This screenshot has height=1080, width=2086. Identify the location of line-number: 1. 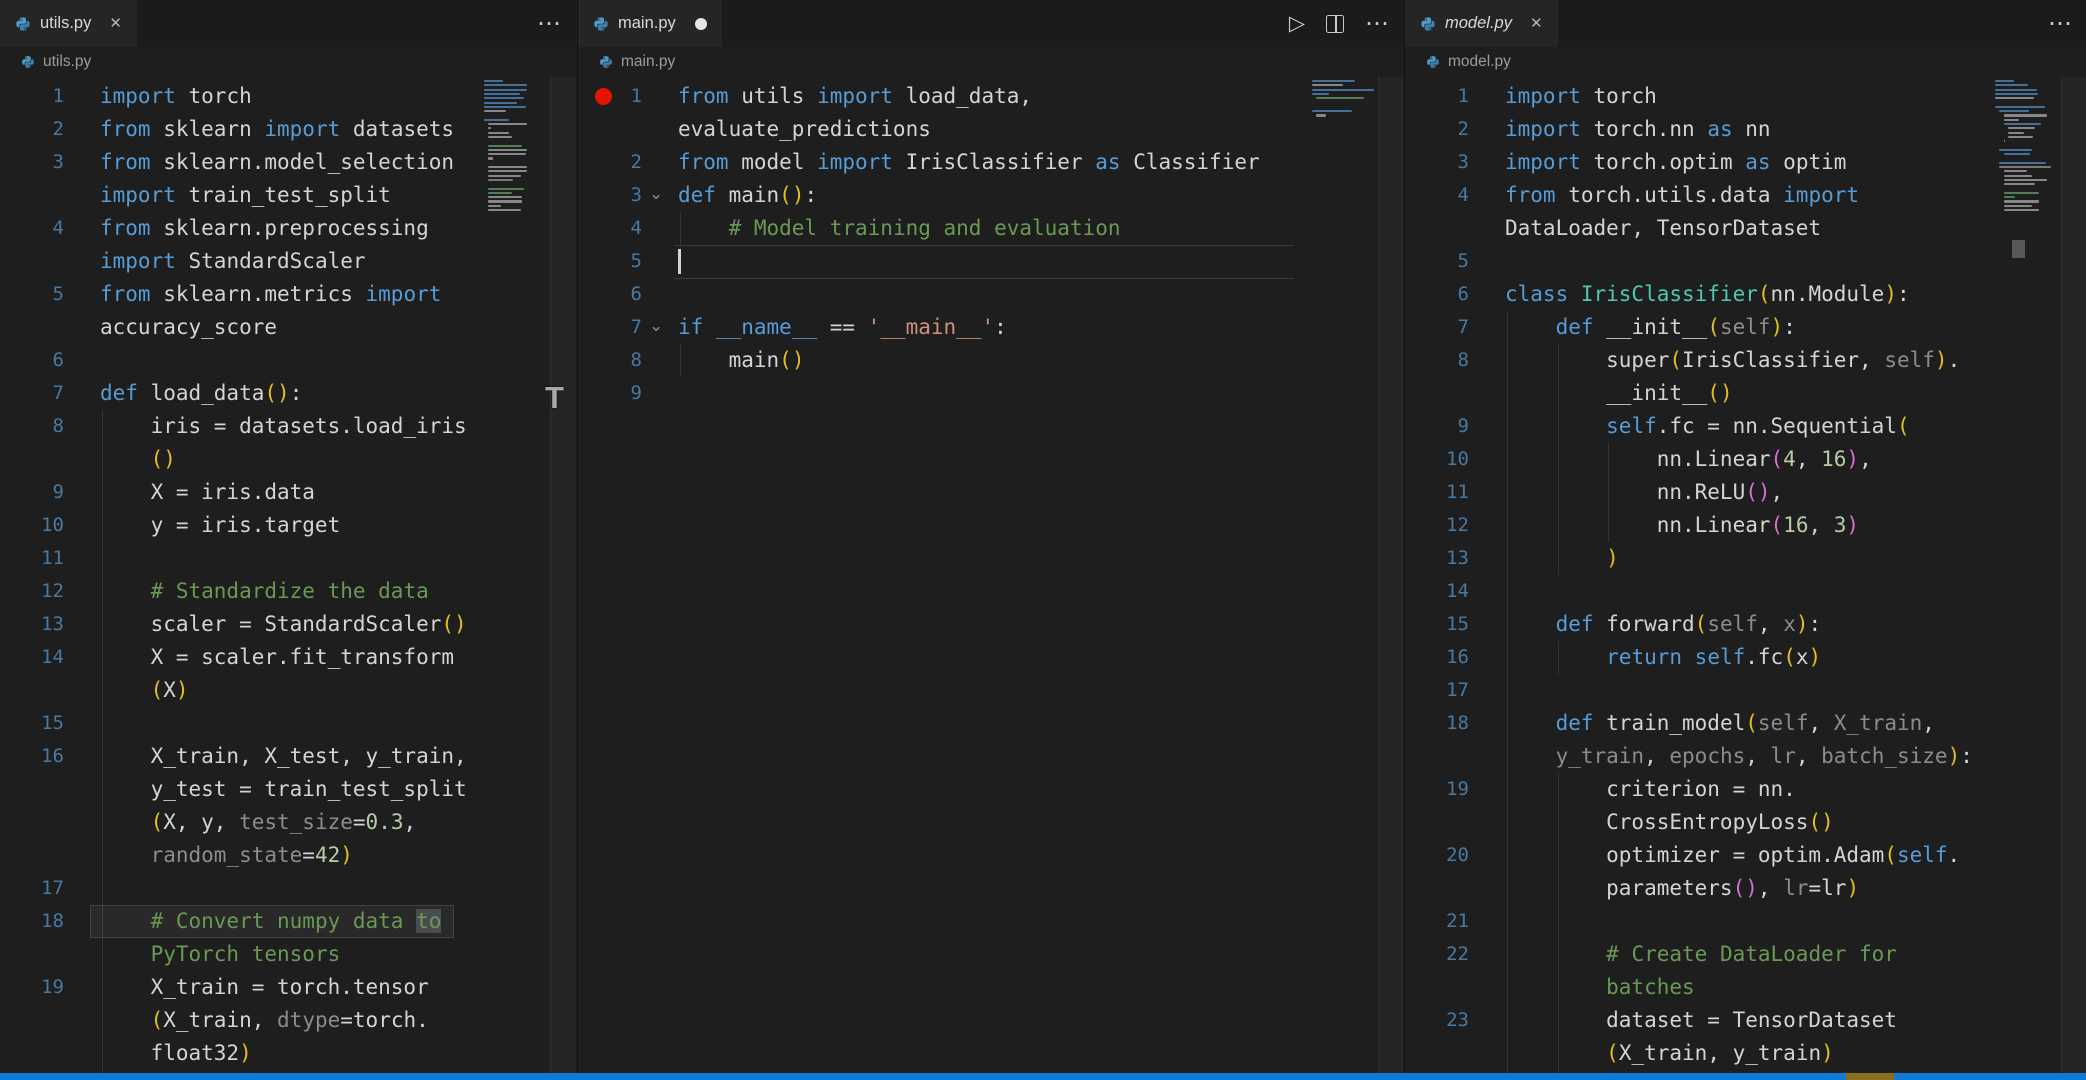
(32, 96).